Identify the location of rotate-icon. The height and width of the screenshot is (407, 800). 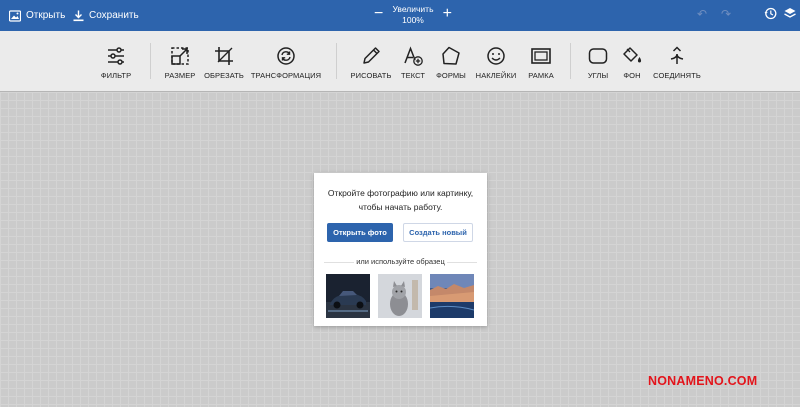
(286, 56).